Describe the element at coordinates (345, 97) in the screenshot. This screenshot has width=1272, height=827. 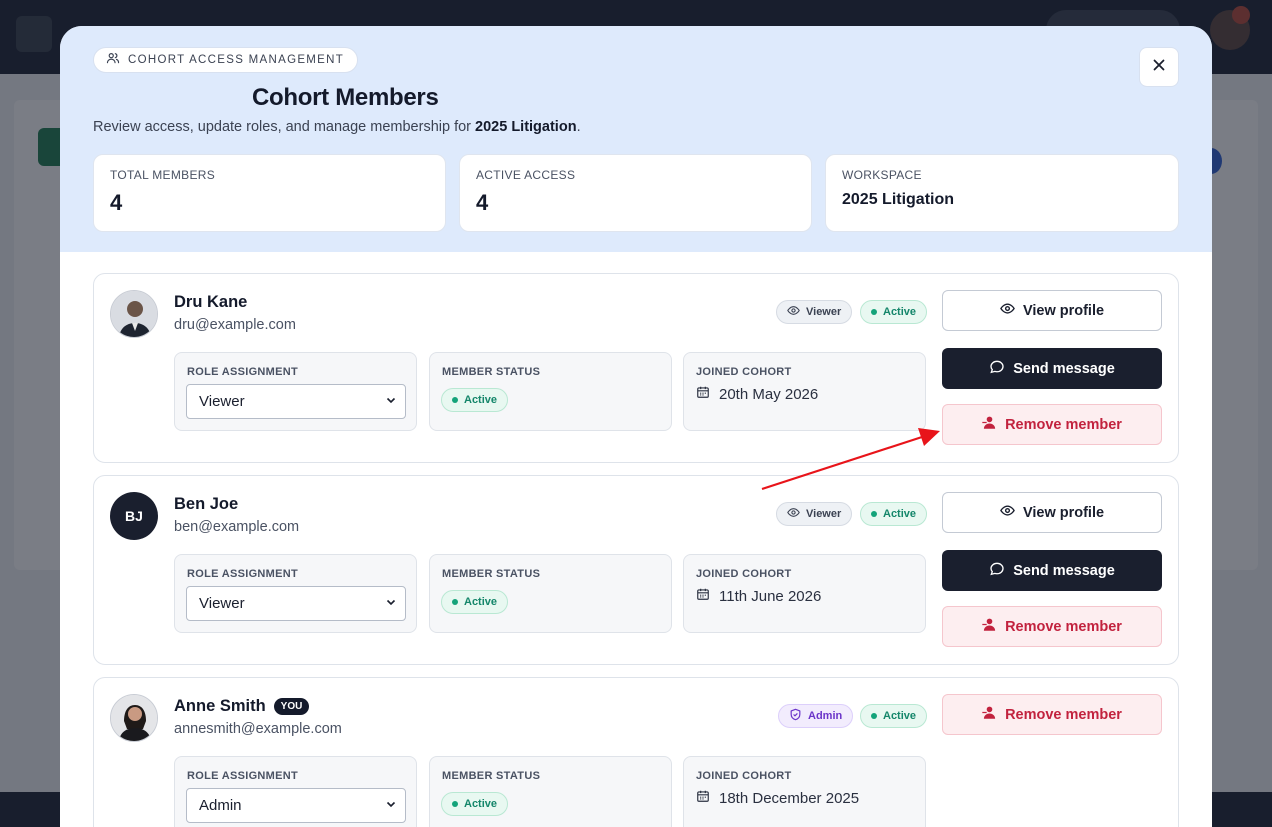
I see `modal-title: Cohort Members` at that location.